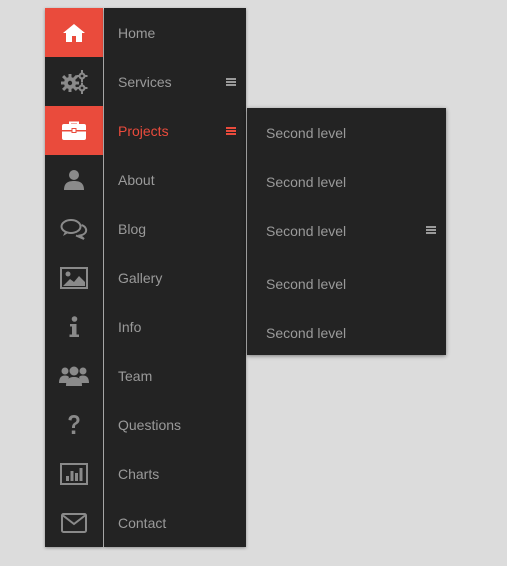 The image size is (507, 566). What do you see at coordinates (140, 277) in the screenshot?
I see `menu-item-label: Gallery` at bounding box center [140, 277].